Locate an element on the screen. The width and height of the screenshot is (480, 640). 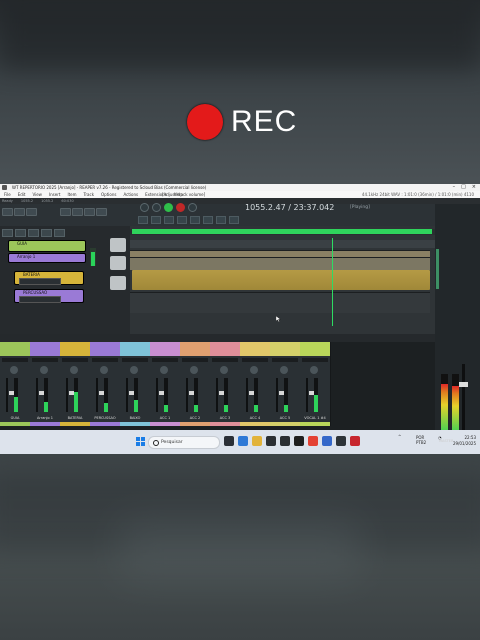
menu-item-options: Options is located at coordinates (108, 194).